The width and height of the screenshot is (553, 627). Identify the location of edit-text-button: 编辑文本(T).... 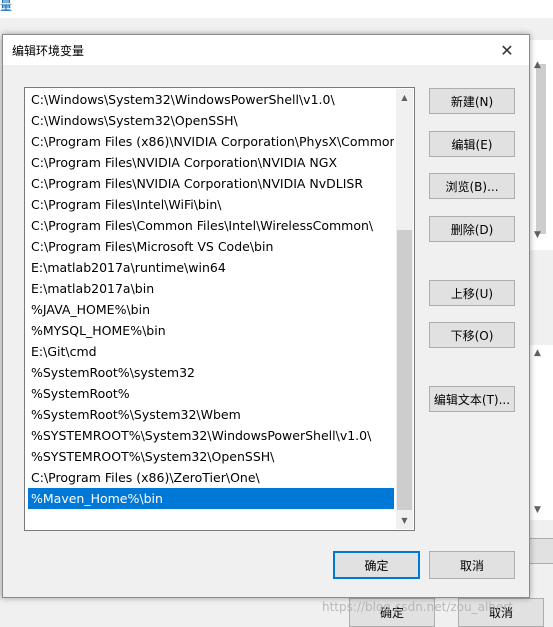
(472, 399).